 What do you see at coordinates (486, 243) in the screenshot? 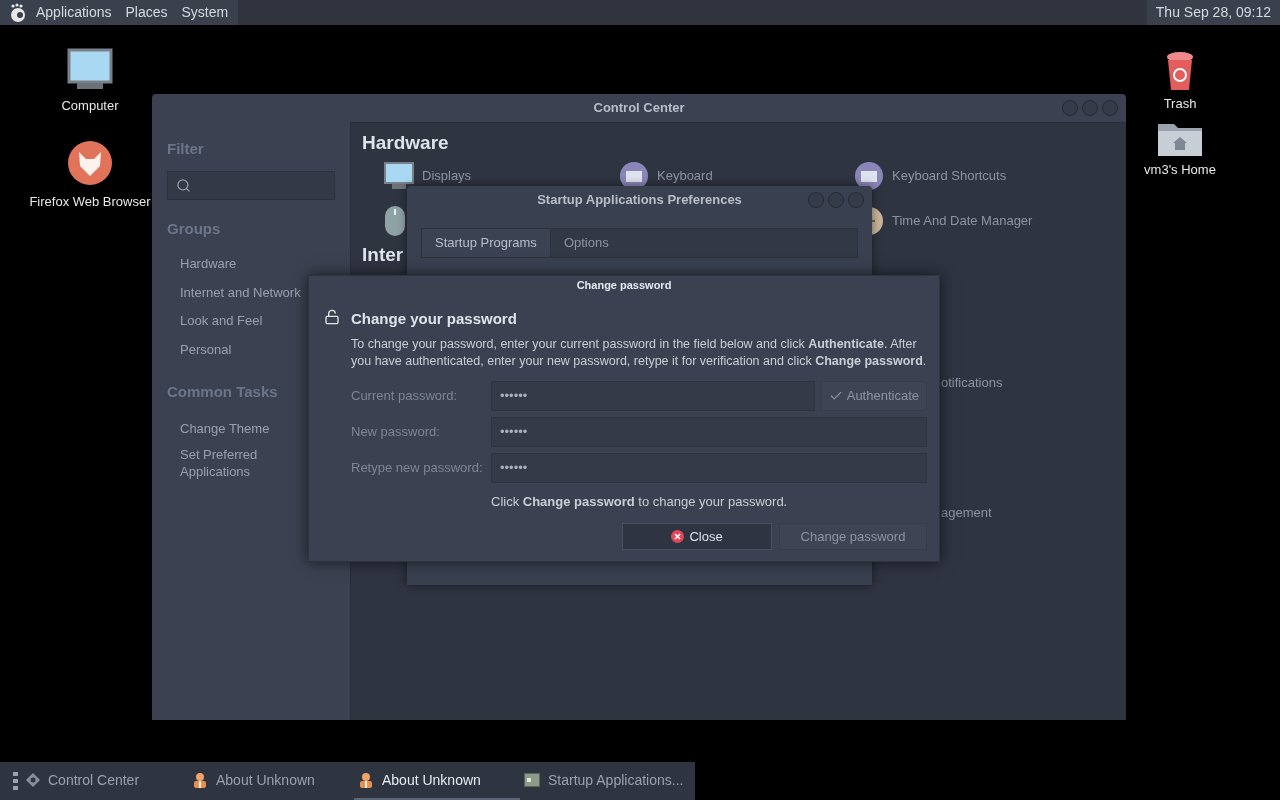
I see `tab: Startup Programs` at bounding box center [486, 243].